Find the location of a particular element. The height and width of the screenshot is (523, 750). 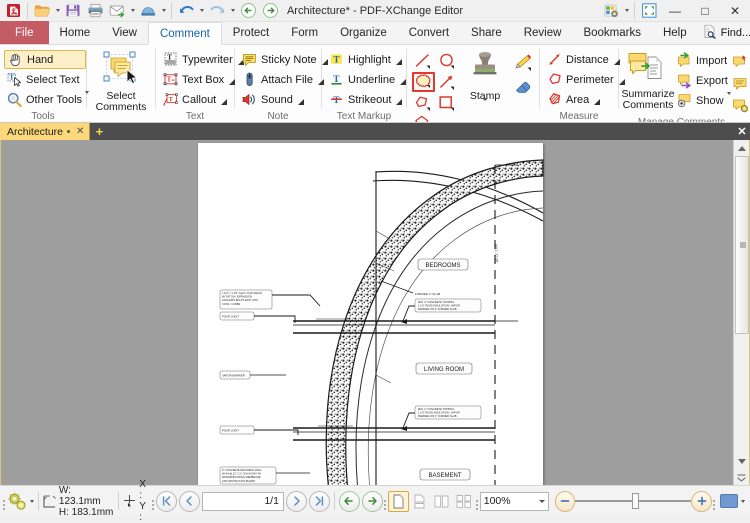

tool-area: Area is located at coordinates (581, 99).